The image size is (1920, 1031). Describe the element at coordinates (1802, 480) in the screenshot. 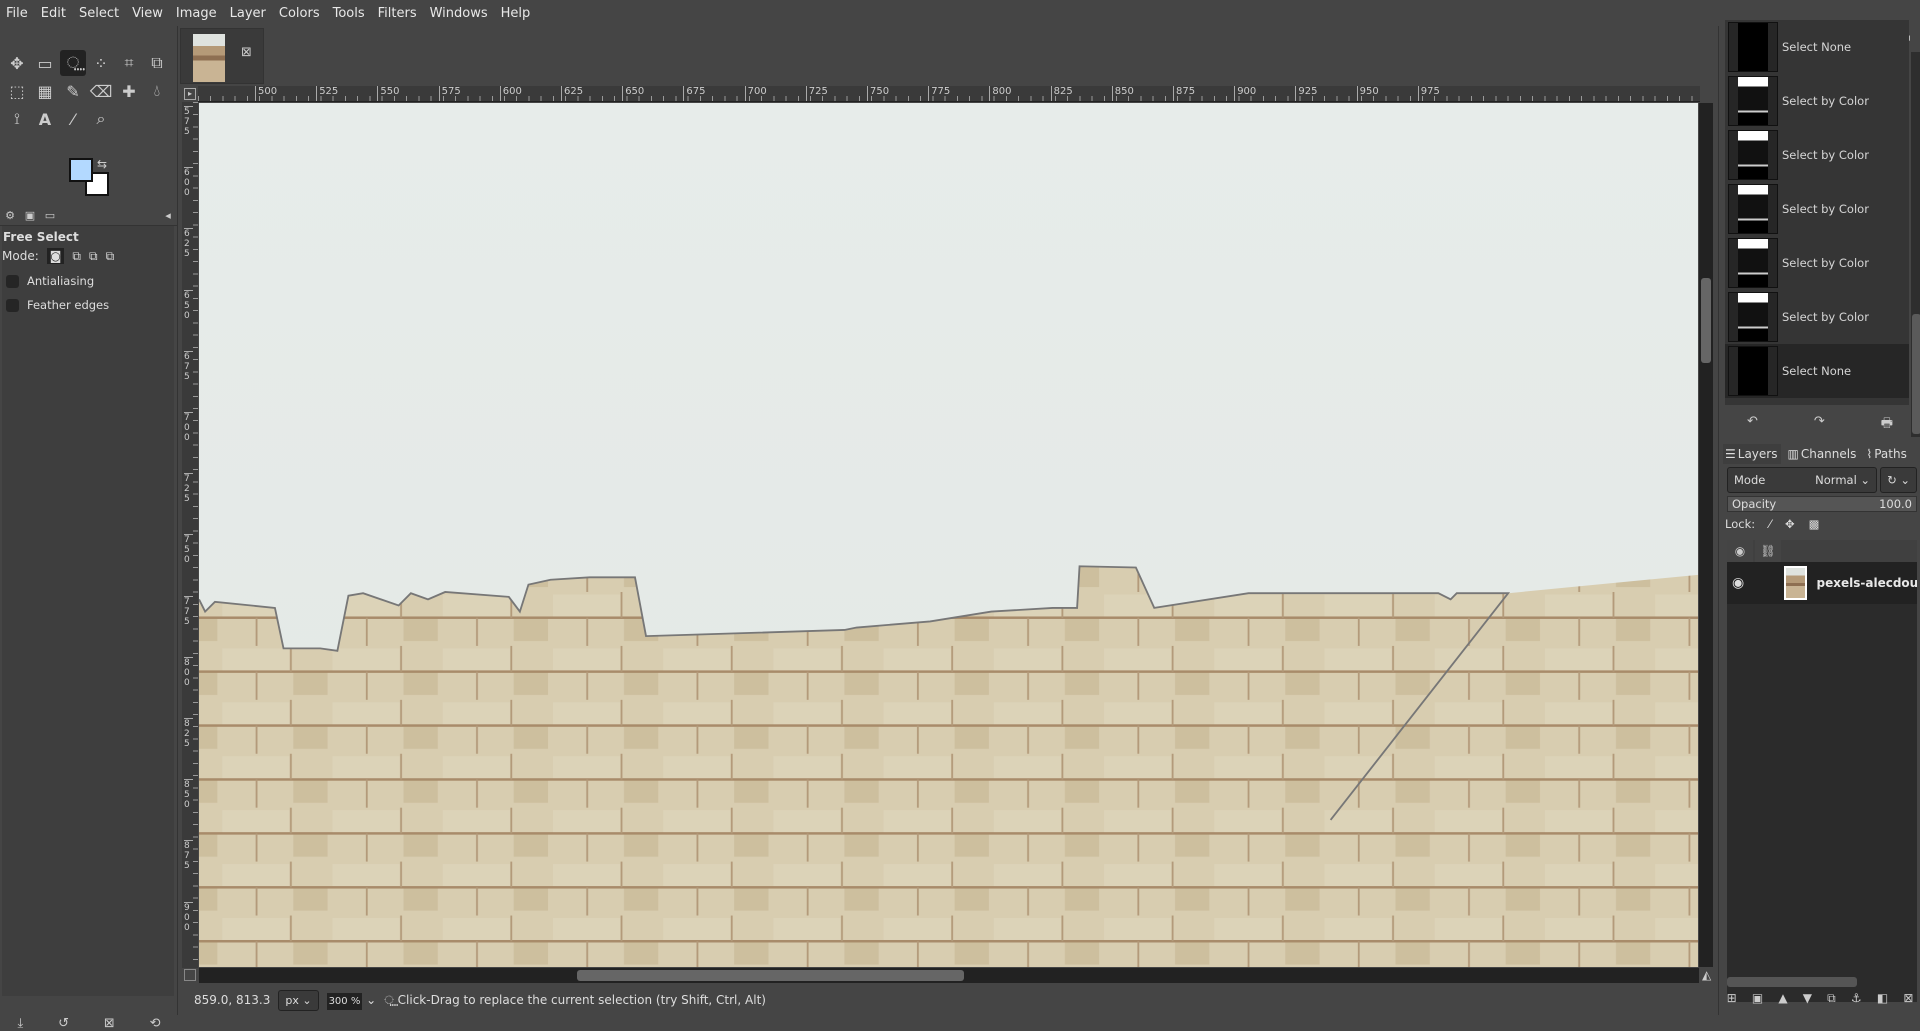

I see `layer-mode-select: Mode Normal ⌄` at that location.